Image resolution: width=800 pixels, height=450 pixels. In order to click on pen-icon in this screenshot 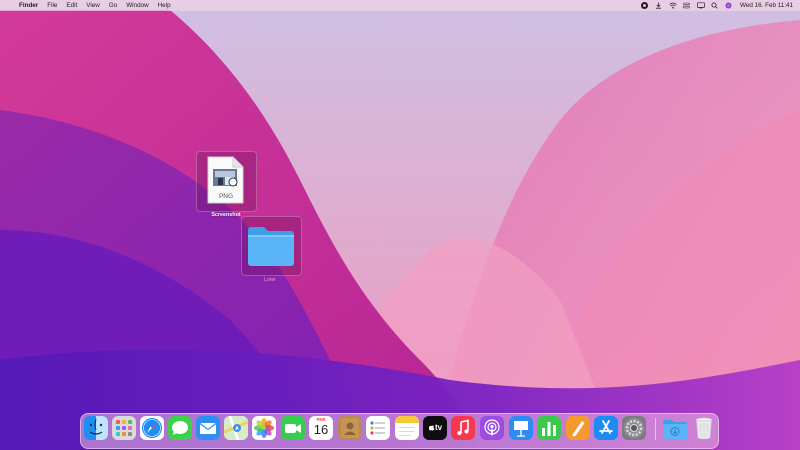, I will do `click(578, 429)`.